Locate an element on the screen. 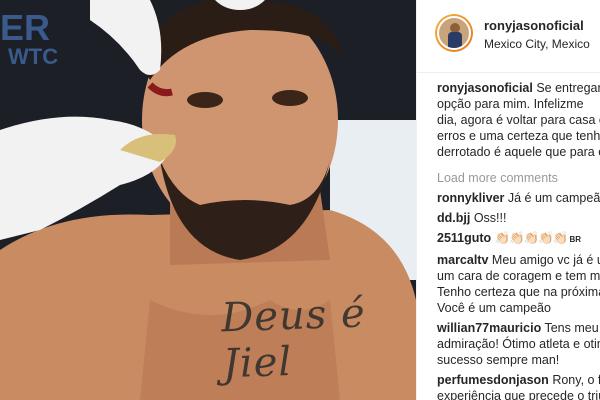 This screenshot has height=400, width=600. comment-text: Meu amigo vc já é u is located at coordinates (545, 260).